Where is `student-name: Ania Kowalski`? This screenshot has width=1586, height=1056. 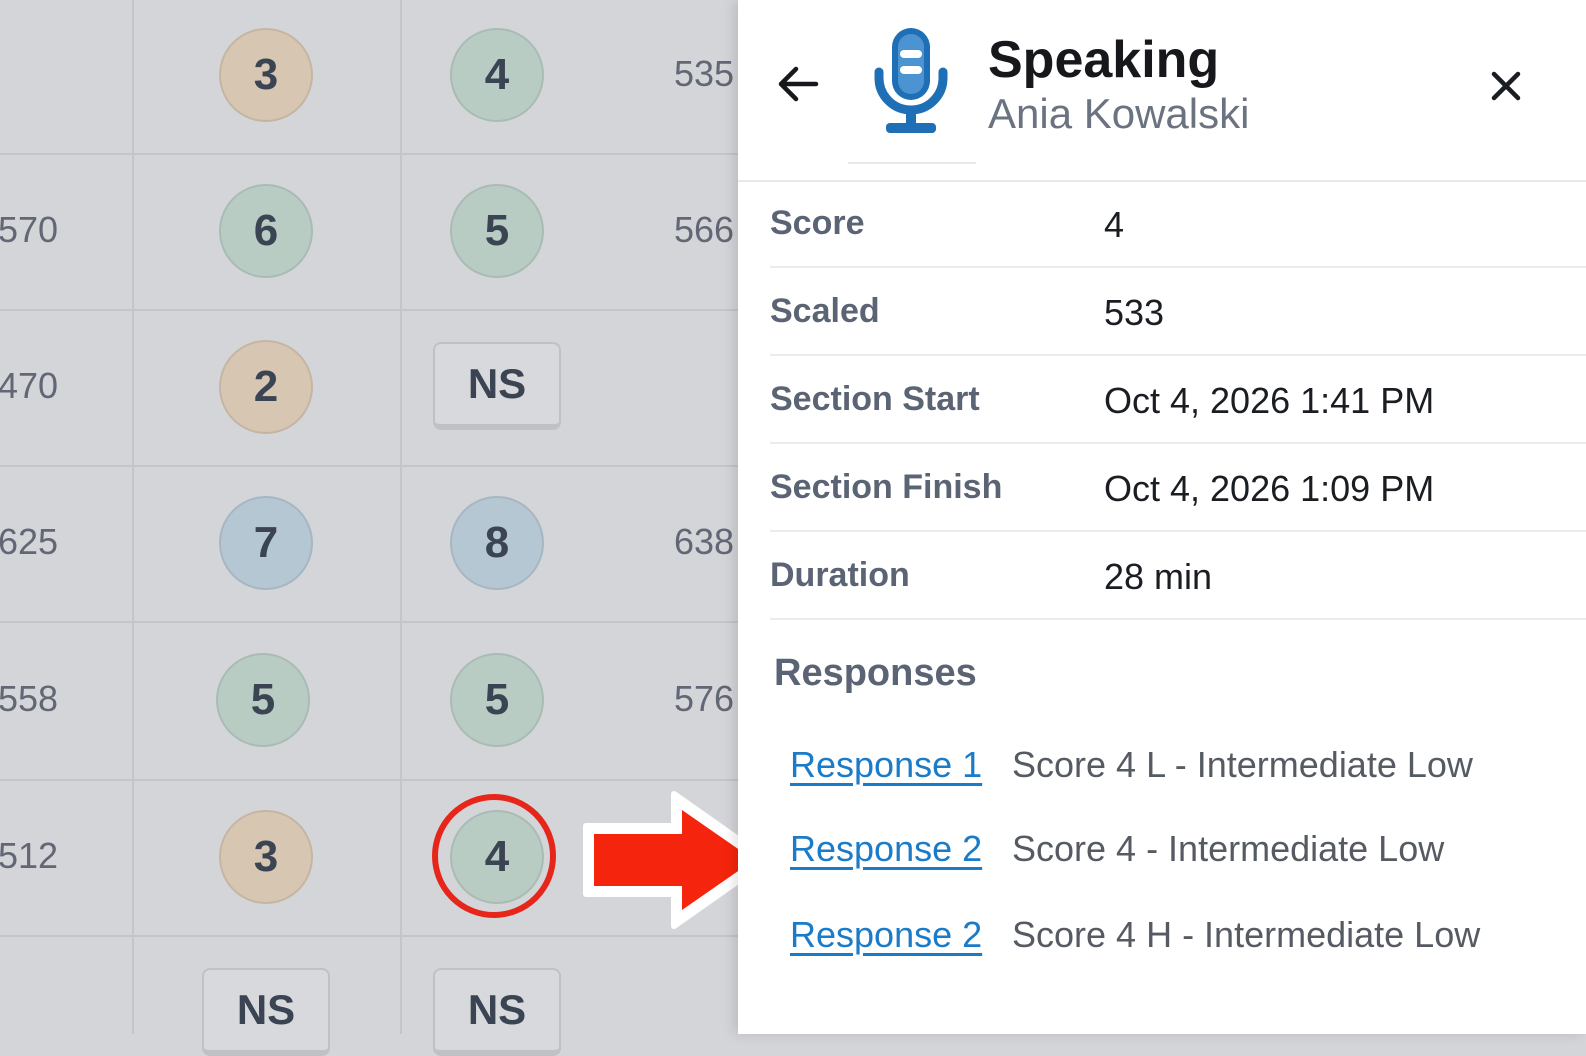 student-name: Ania Kowalski is located at coordinates (1119, 113).